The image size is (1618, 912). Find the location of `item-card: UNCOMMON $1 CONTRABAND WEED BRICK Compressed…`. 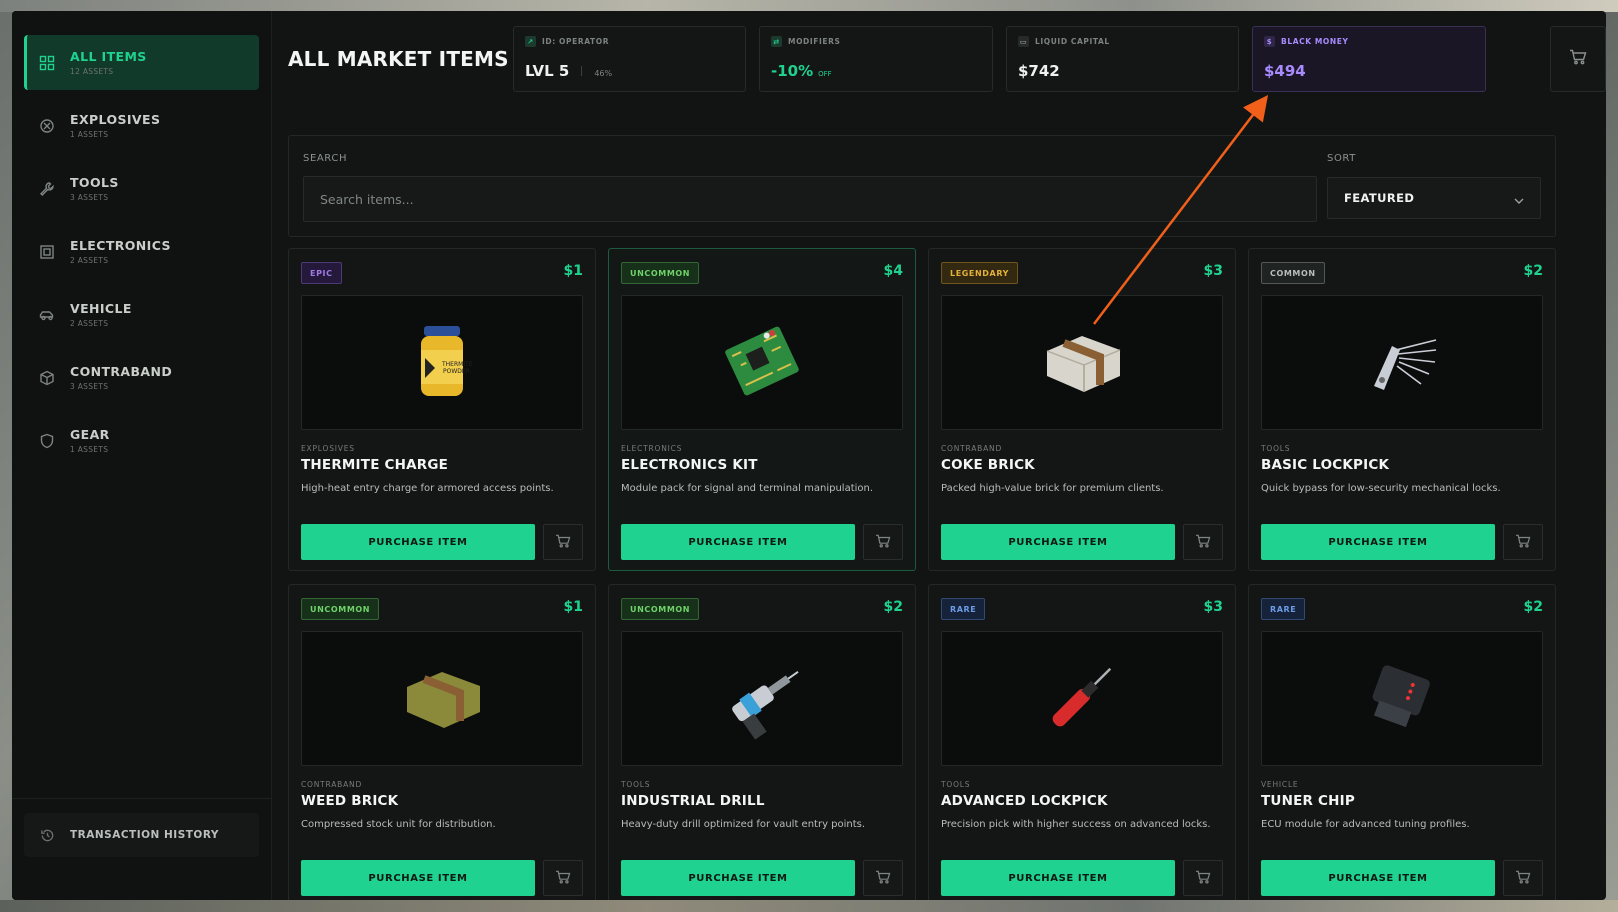

item-card: UNCOMMON $1 CONTRABAND WEED BRICK Compressed… is located at coordinates (442, 742).